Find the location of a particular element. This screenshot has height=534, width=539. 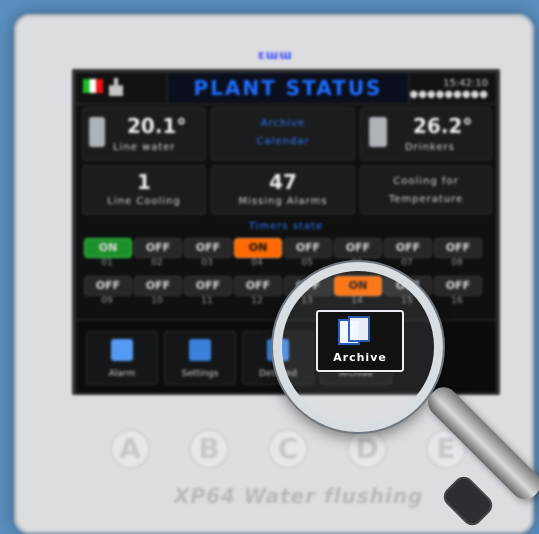

page-title: PLANT STATUS is located at coordinates (288, 88).